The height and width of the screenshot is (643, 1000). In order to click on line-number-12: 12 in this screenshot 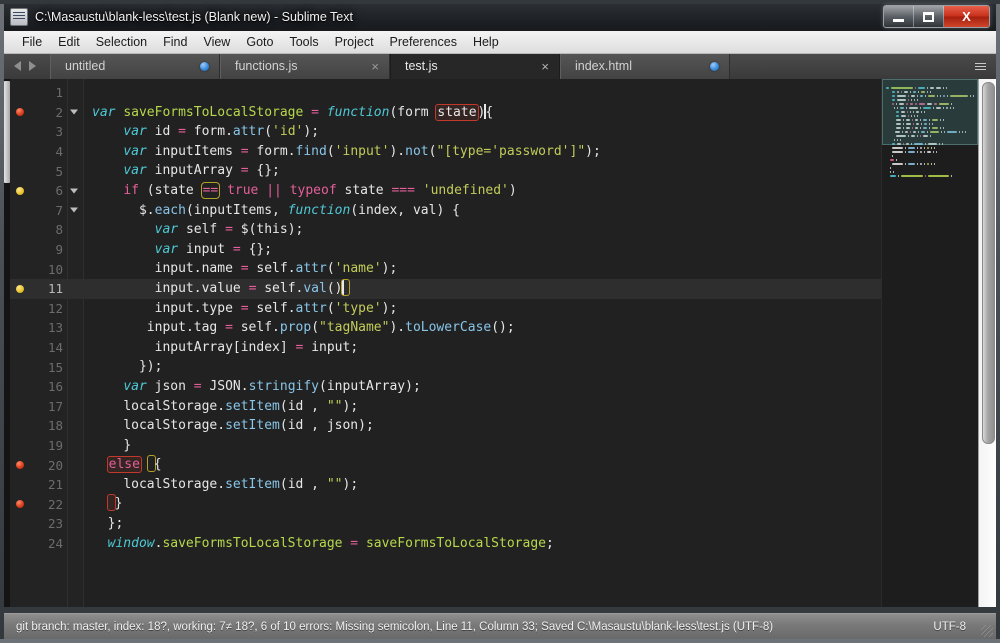, I will do `click(38, 309)`.